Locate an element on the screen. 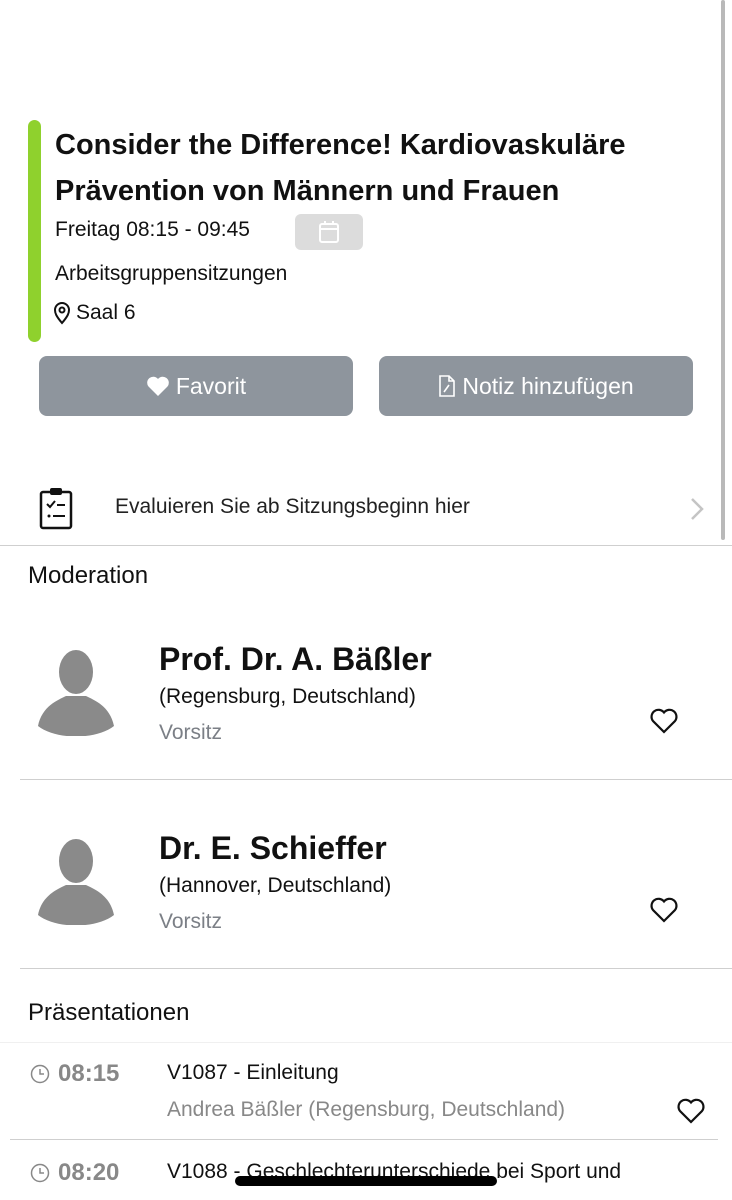  calendar-icon is located at coordinates (329, 232).